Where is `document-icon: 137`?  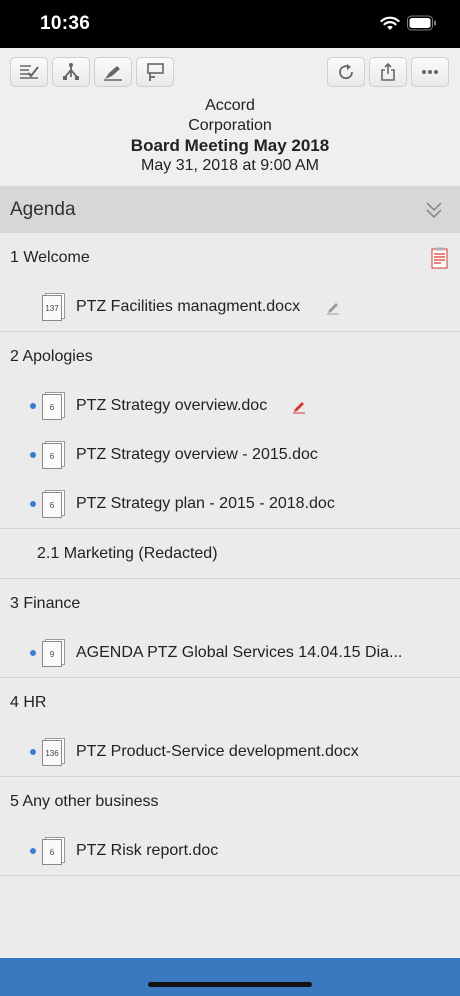
document-icon: 137 is located at coordinates (54, 307).